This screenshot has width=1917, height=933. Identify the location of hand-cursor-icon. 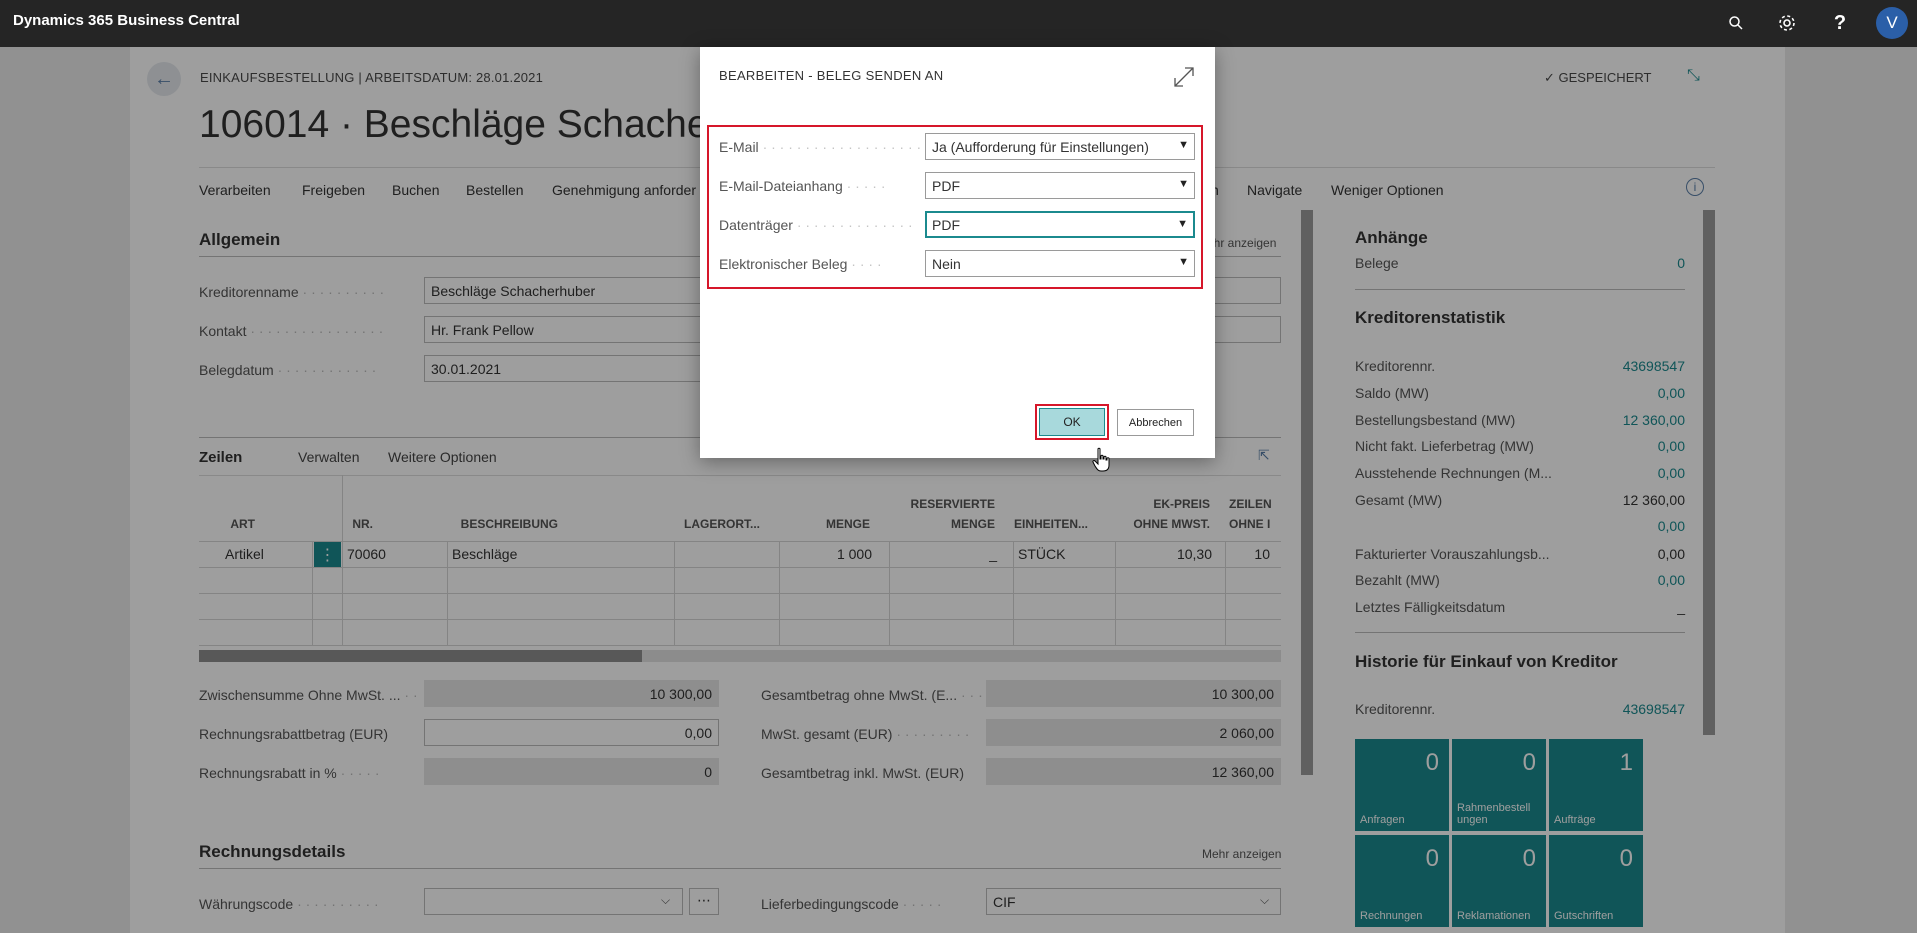
(1102, 460).